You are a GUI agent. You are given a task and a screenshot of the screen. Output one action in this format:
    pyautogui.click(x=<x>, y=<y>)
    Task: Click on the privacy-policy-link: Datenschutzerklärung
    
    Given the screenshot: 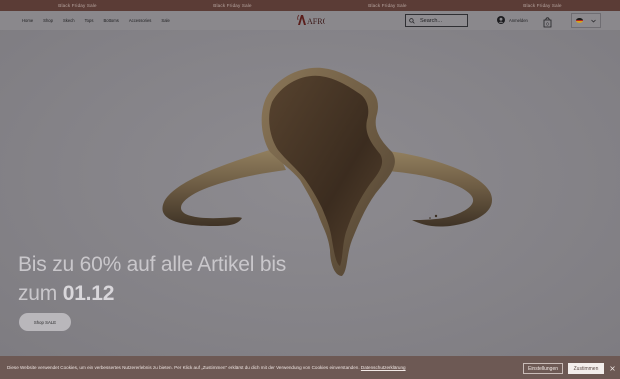 What is the action you would take?
    pyautogui.click(x=383, y=367)
    